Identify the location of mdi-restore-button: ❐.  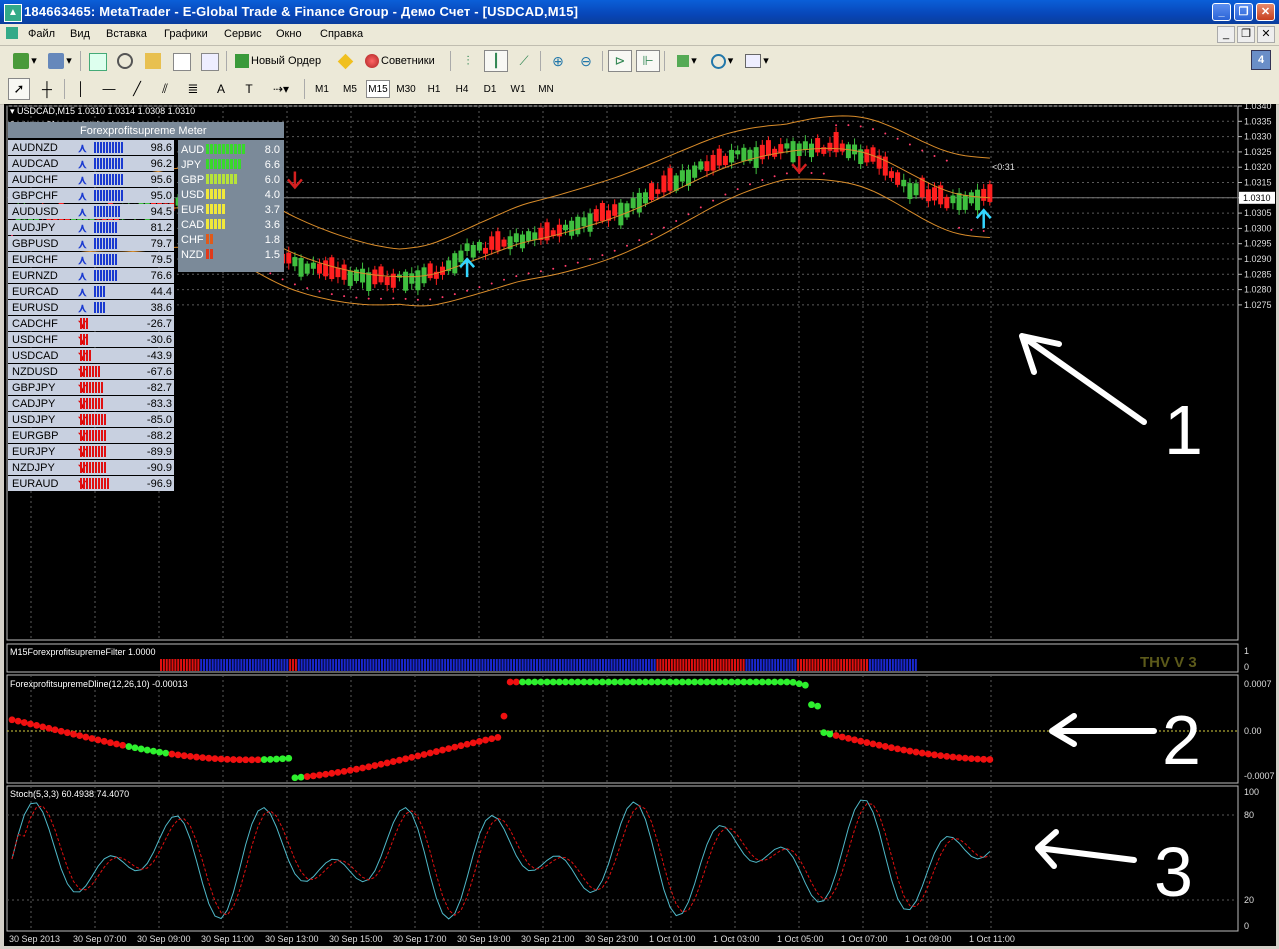
(1246, 34).